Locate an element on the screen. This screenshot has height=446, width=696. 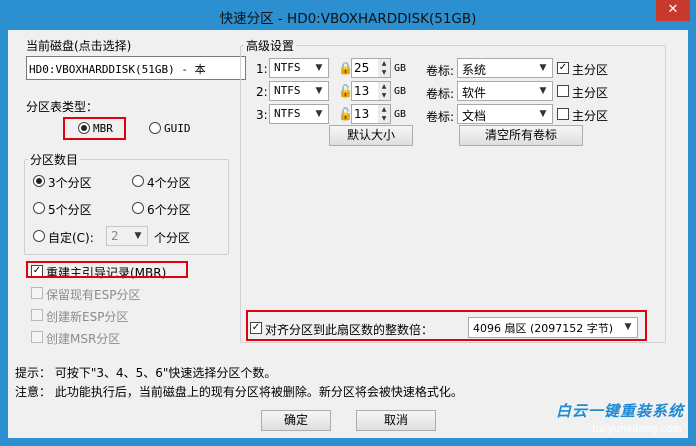
row2-unit: GB is located at coordinates (400, 91).